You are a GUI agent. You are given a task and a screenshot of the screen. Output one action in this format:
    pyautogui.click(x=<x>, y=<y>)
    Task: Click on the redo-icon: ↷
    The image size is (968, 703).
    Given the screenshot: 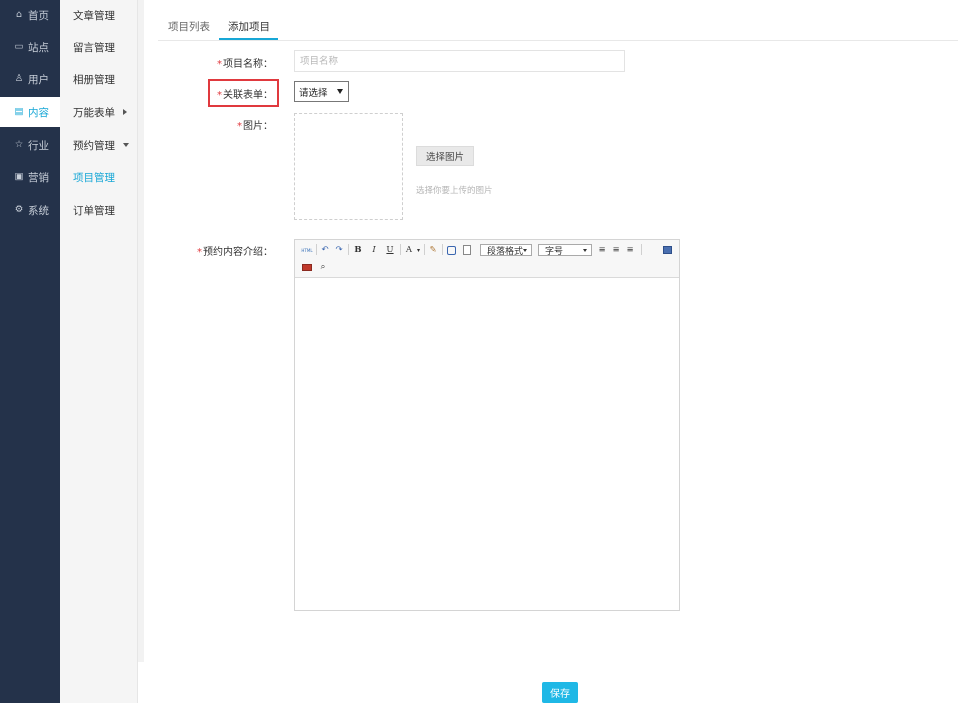 What is the action you would take?
    pyautogui.click(x=339, y=250)
    